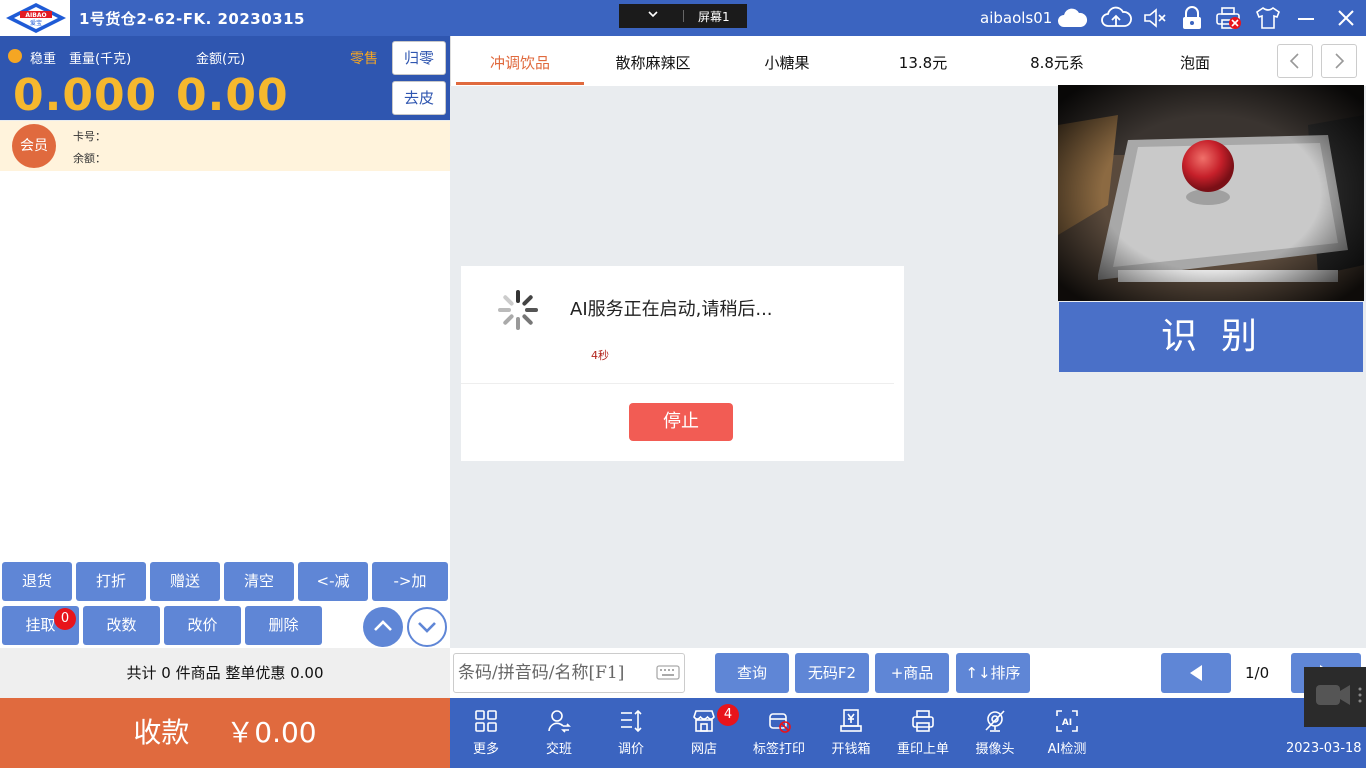 The width and height of the screenshot is (1366, 768). I want to click on tab-category-4: 13.8元, so click(923, 62).